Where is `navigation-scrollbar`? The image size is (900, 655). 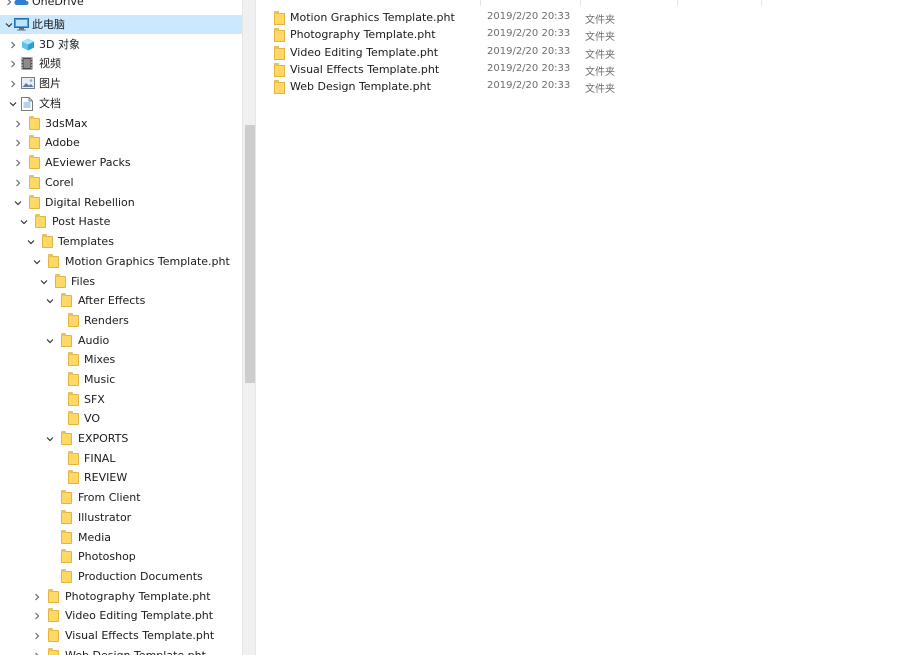 navigation-scrollbar is located at coordinates (249, 327).